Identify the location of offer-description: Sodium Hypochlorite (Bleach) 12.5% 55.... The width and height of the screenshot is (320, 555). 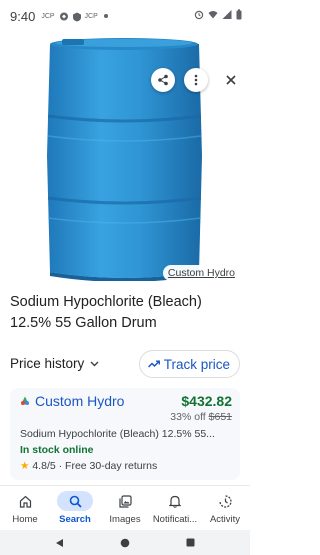
(117, 434).